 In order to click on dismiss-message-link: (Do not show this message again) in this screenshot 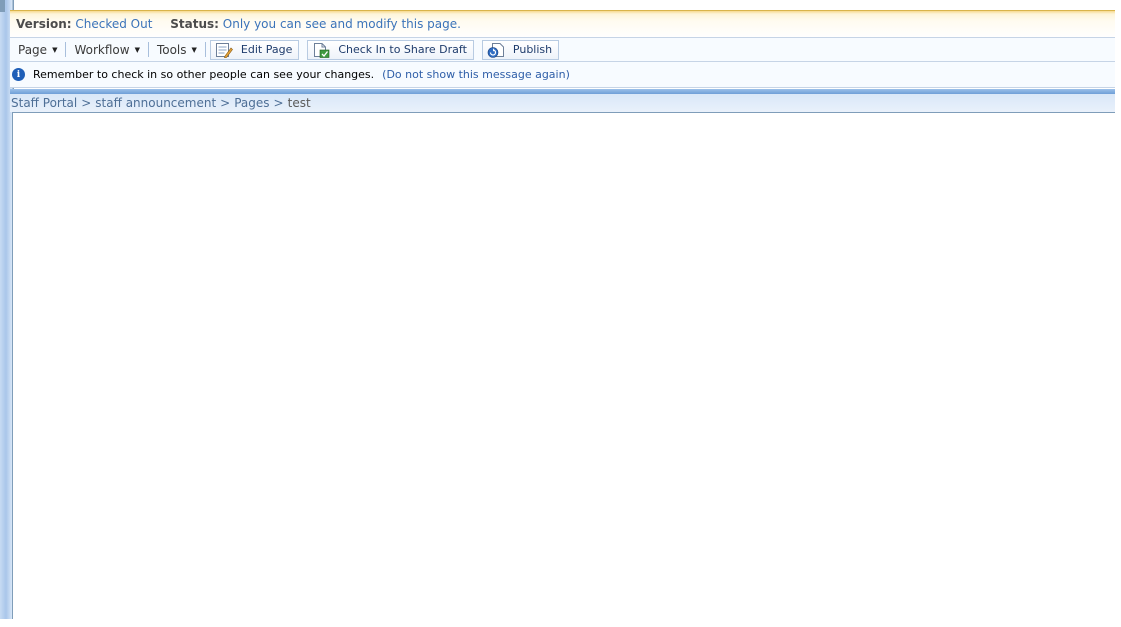, I will do `click(476, 74)`.